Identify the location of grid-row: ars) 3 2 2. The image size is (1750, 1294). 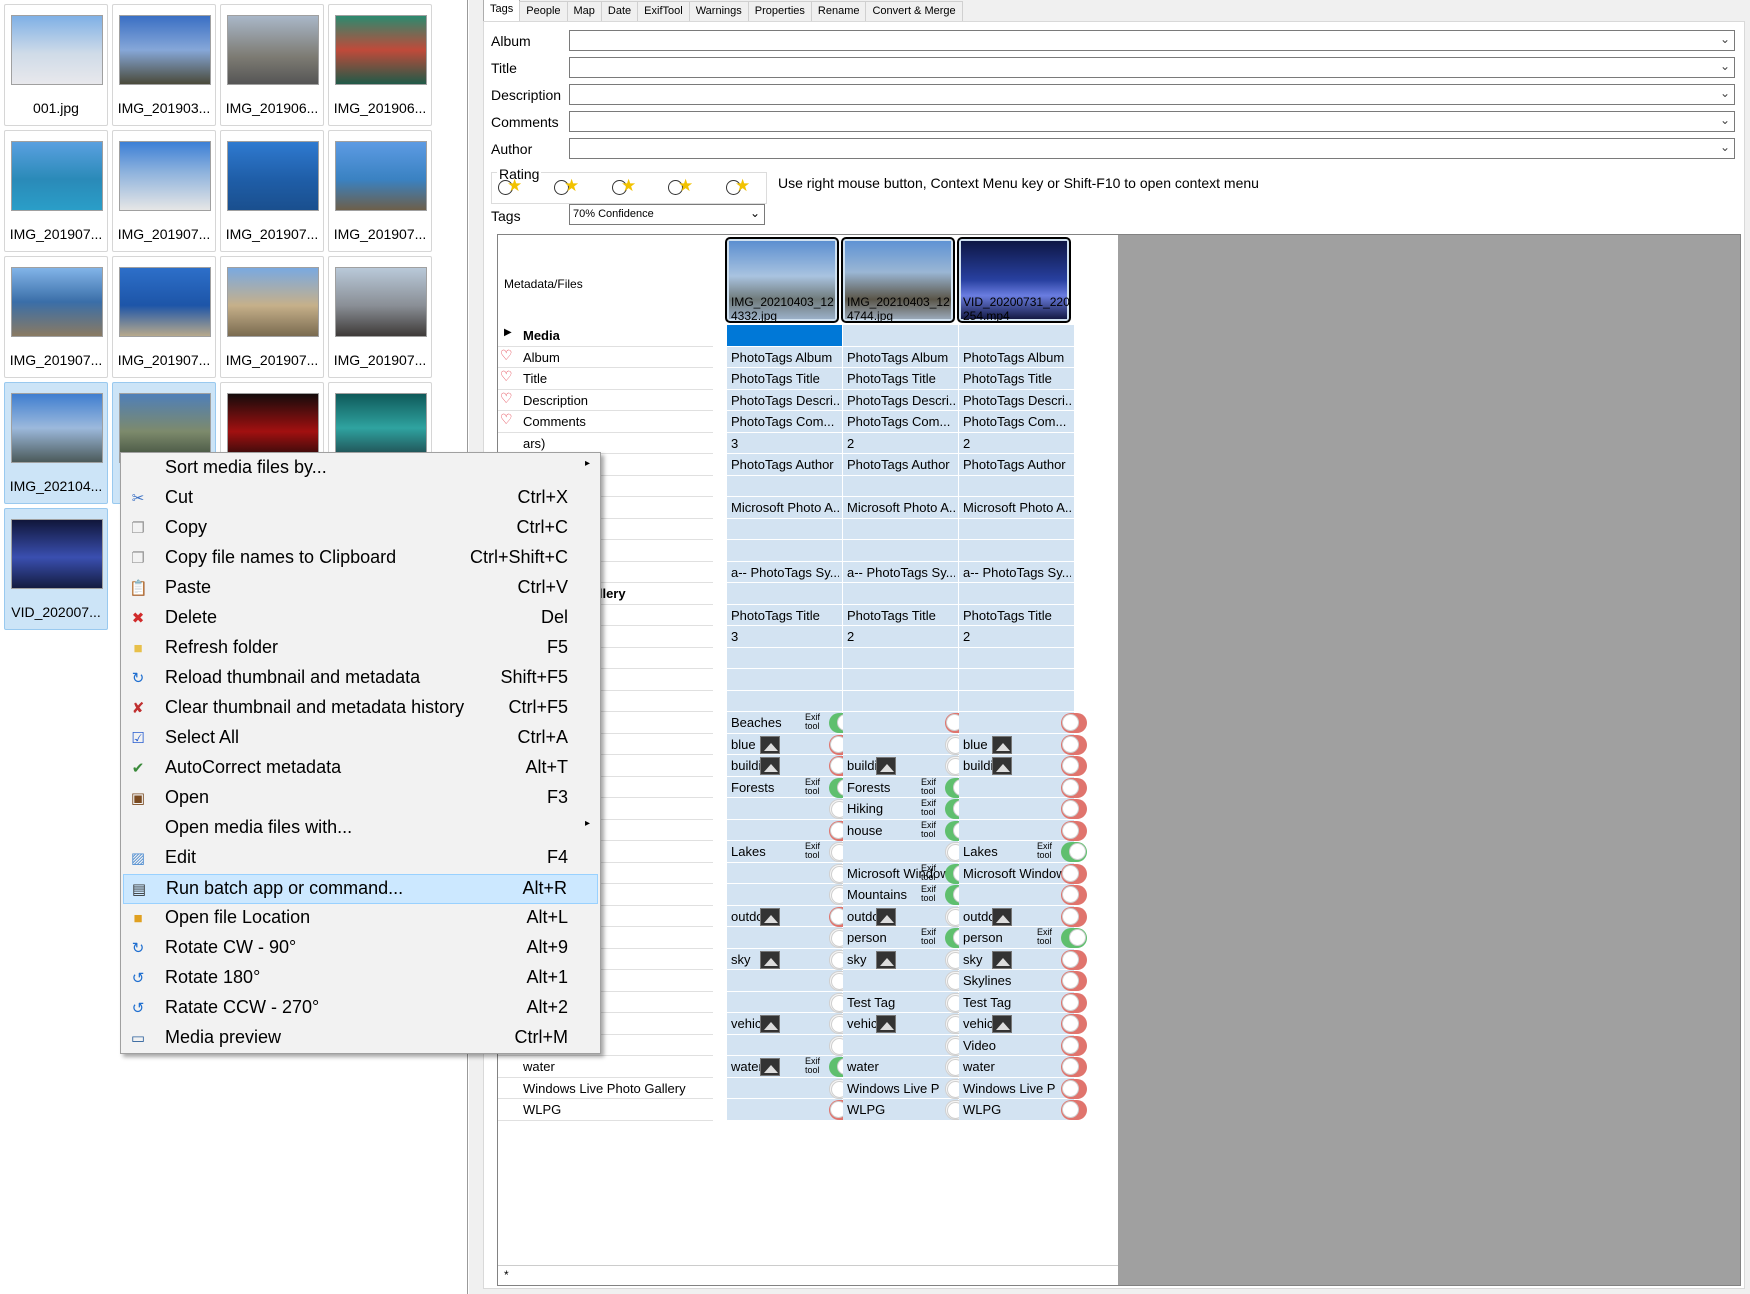
(808, 443).